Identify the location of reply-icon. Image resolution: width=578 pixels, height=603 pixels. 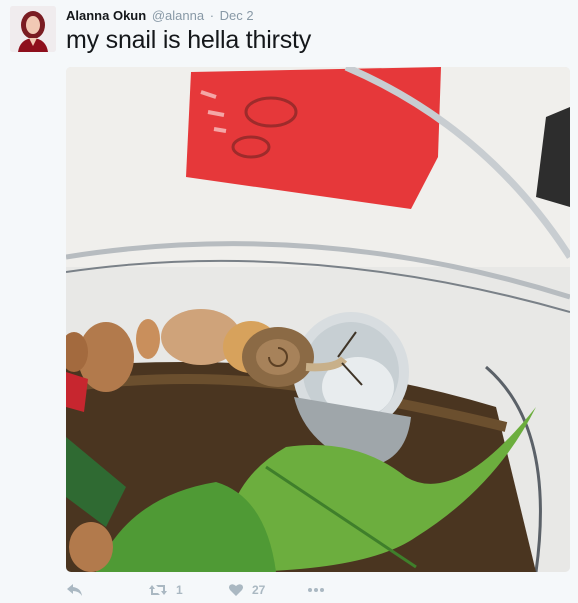
(75, 590).